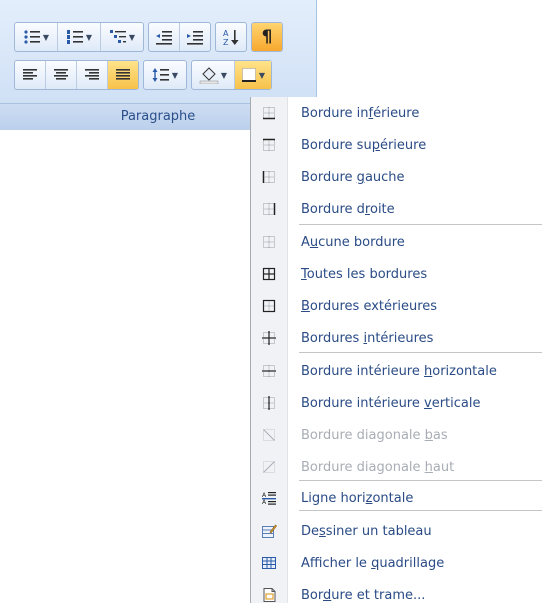 The image size is (542, 611). Describe the element at coordinates (374, 435) in the screenshot. I see `menu-item-label: Bordure diagonale bas` at that location.